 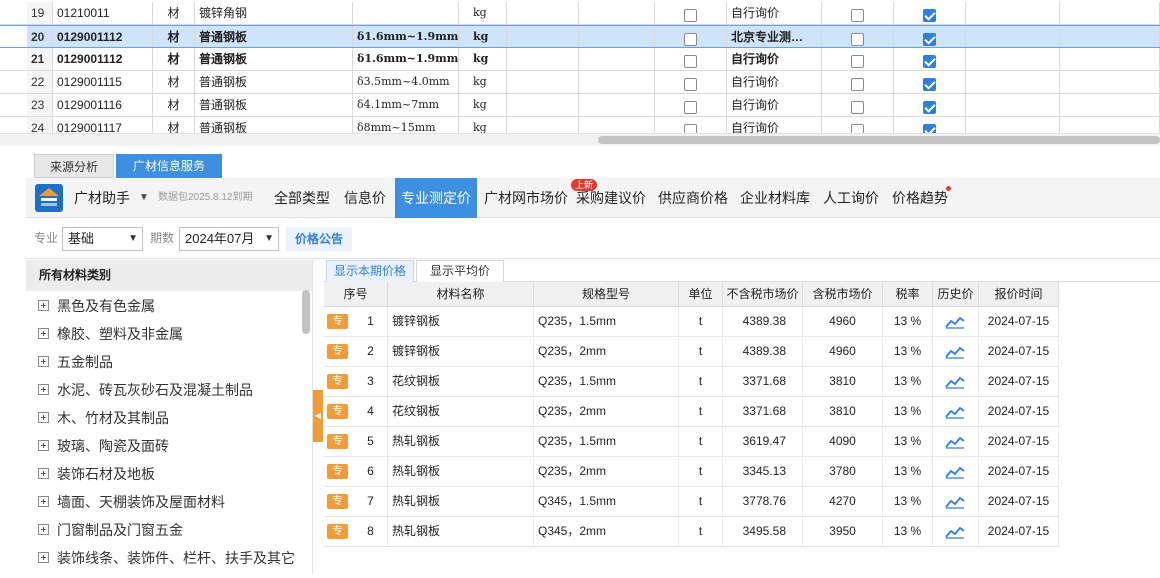 What do you see at coordinates (166, 502) in the screenshot?
I see `category-item: 墙面、天棚装饰及屋面材料` at bounding box center [166, 502].